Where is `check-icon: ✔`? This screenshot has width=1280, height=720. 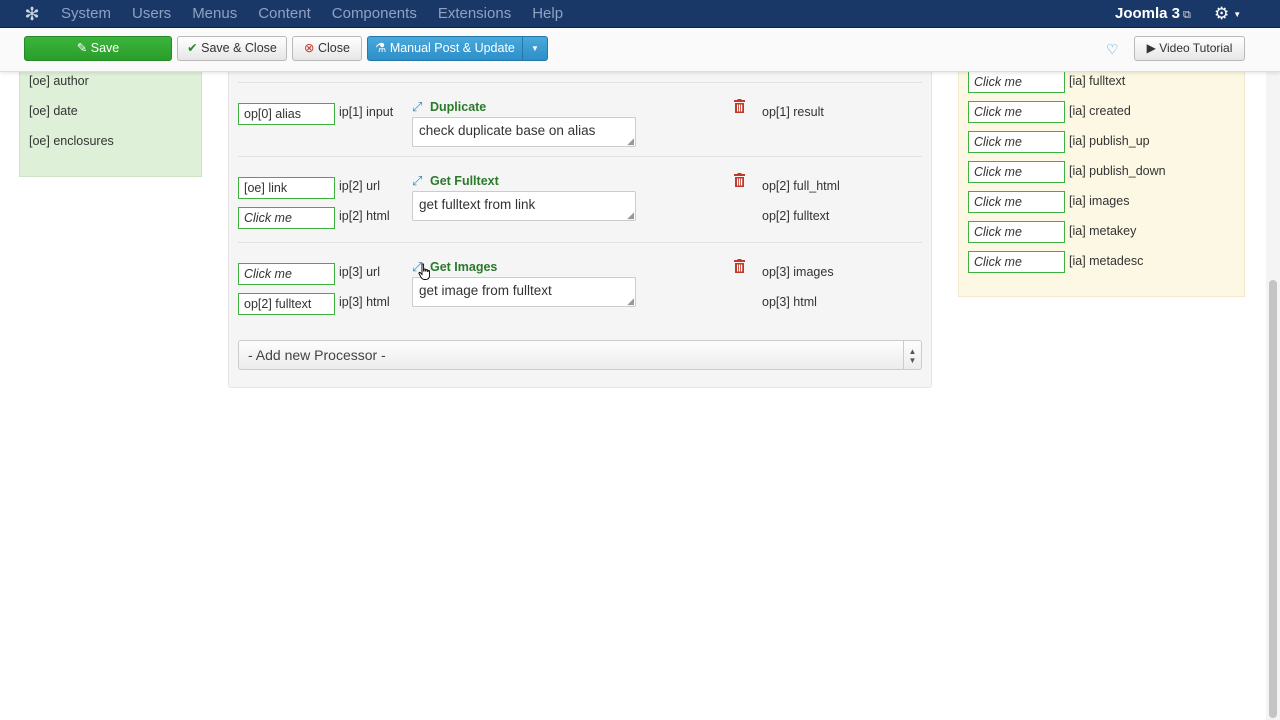 check-icon: ✔ is located at coordinates (192, 48).